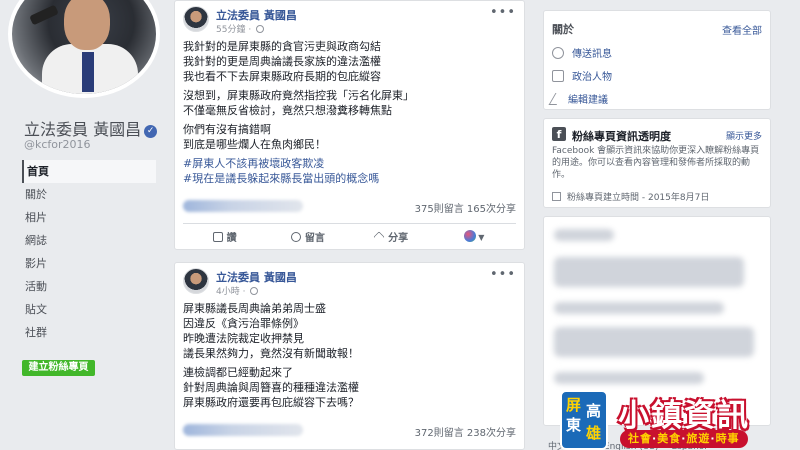 The height and width of the screenshot is (450, 800). What do you see at coordinates (669, 438) in the screenshot?
I see `watermark-tag: 美食` at bounding box center [669, 438].